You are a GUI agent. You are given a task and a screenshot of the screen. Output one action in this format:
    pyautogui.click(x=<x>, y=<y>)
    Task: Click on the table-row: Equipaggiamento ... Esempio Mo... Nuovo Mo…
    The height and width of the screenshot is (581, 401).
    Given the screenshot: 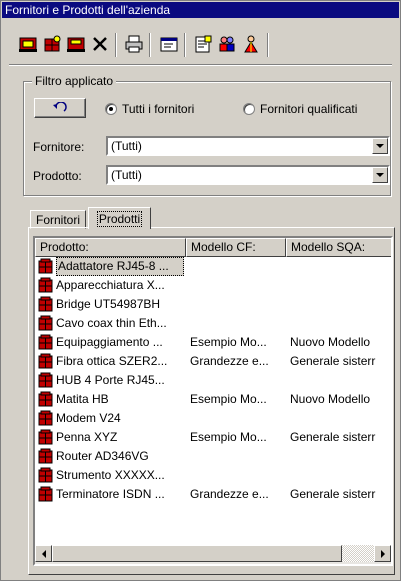 What is the action you would take?
    pyautogui.click(x=213, y=342)
    